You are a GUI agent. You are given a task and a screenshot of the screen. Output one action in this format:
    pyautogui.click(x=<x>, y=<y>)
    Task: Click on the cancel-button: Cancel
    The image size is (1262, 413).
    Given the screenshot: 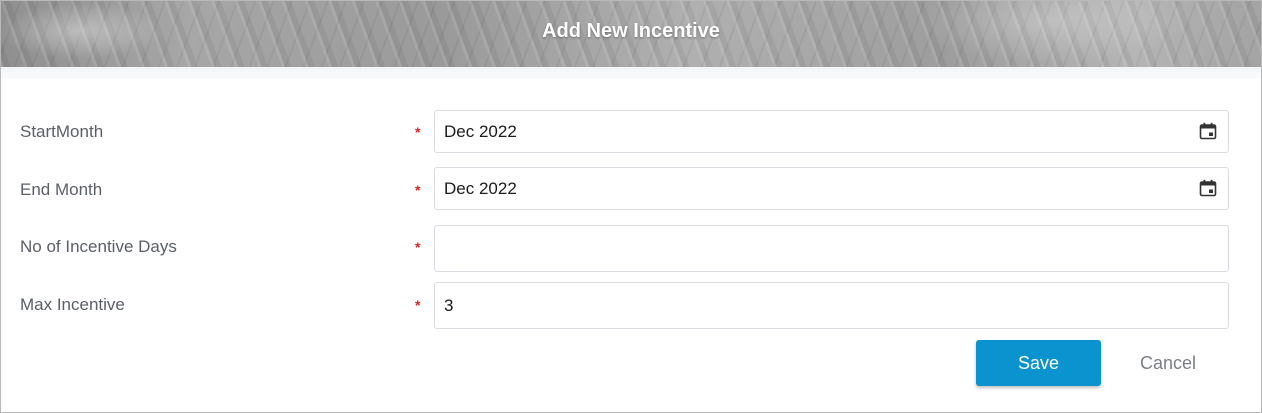 What is the action you would take?
    pyautogui.click(x=1168, y=363)
    